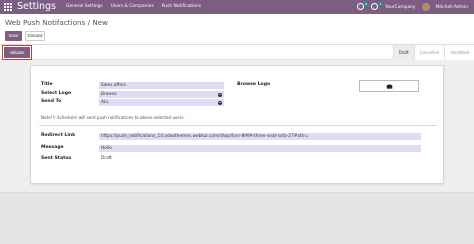  What do you see at coordinates (56, 158) in the screenshot?
I see `sent-status-label: Sent Status` at bounding box center [56, 158].